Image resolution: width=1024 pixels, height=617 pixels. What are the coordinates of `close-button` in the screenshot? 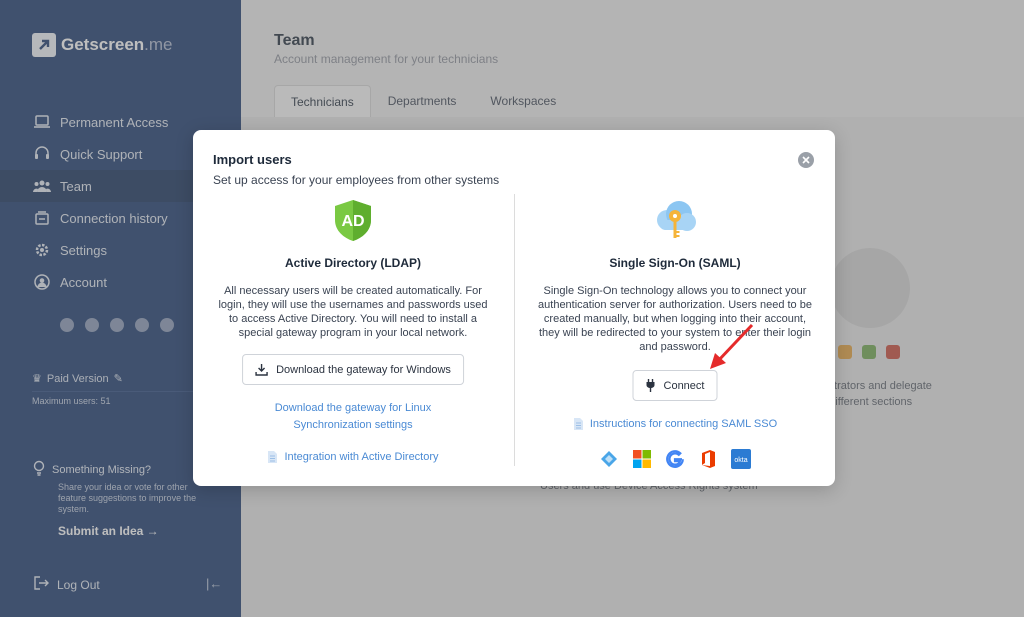 It's located at (806, 160).